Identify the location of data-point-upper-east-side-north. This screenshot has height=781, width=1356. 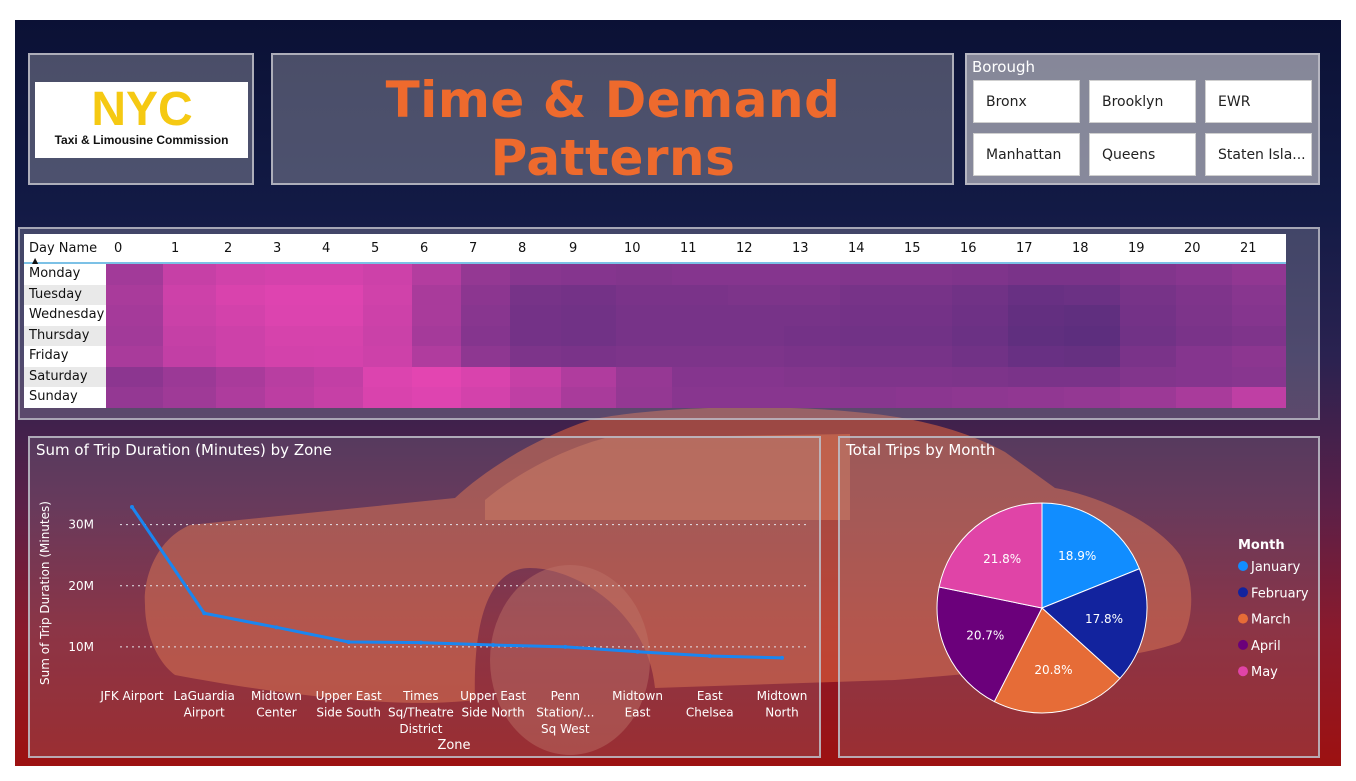
(493, 645).